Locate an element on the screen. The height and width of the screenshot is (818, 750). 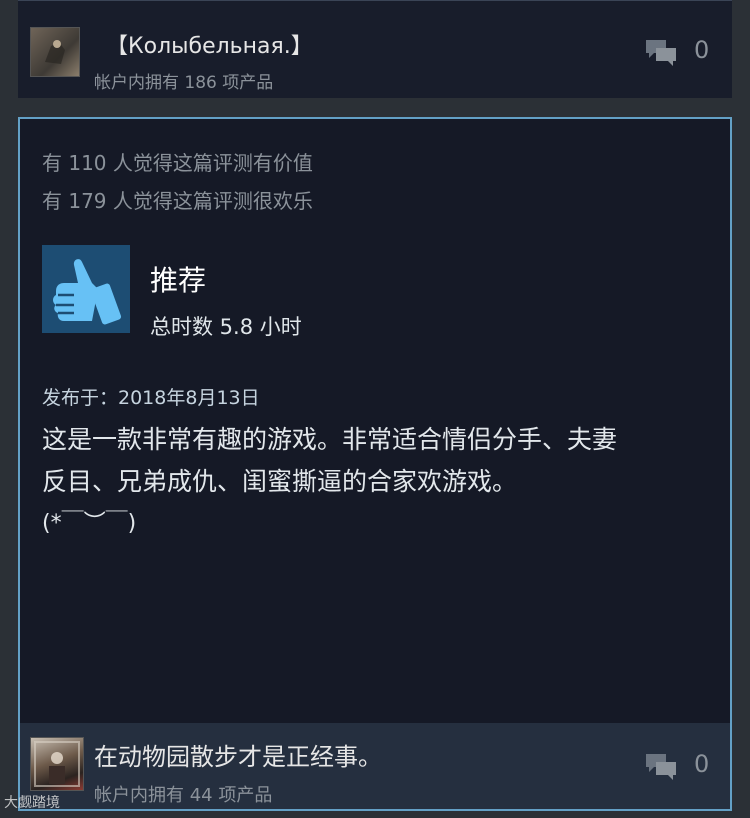
posted-date: 发布于：2018年8月13日 is located at coordinates (151, 398).